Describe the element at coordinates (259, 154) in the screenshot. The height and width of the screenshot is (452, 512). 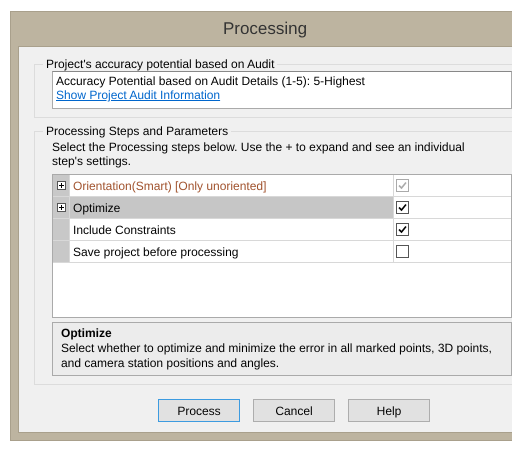
I see `instructions-text: Select the Processing steps below. Use the + to expand and see an individual step's settings.` at that location.